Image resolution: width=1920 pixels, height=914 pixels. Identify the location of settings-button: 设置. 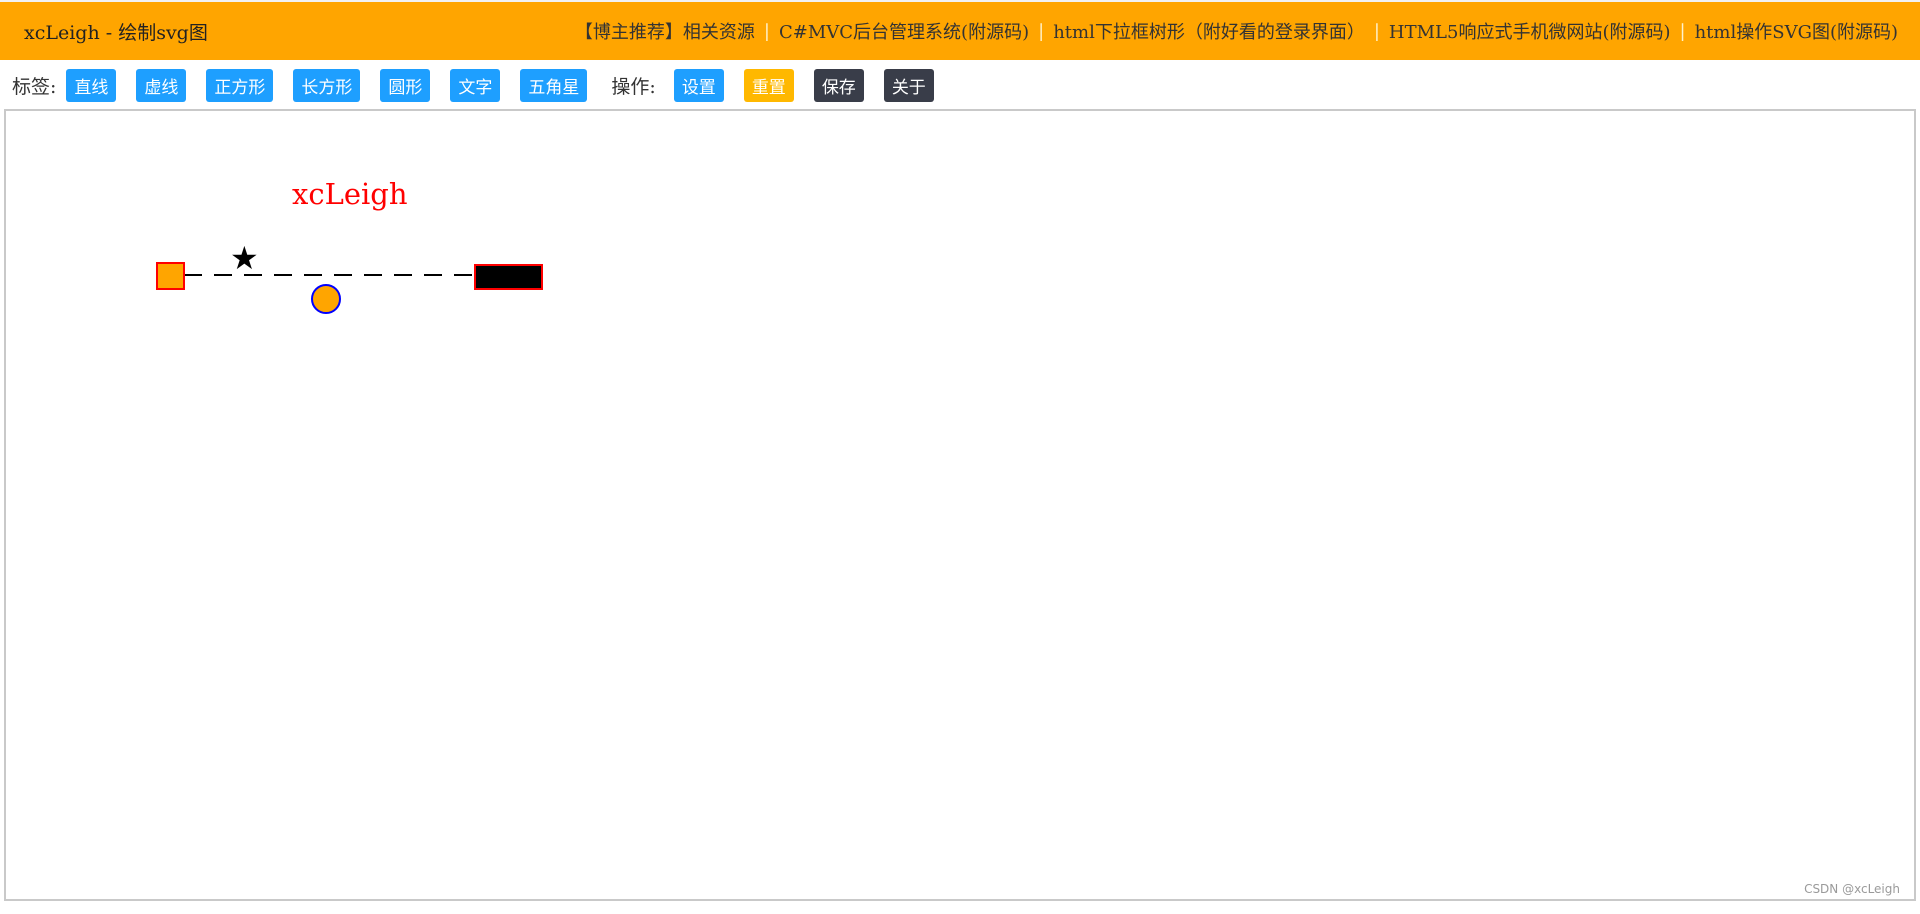
(698, 85).